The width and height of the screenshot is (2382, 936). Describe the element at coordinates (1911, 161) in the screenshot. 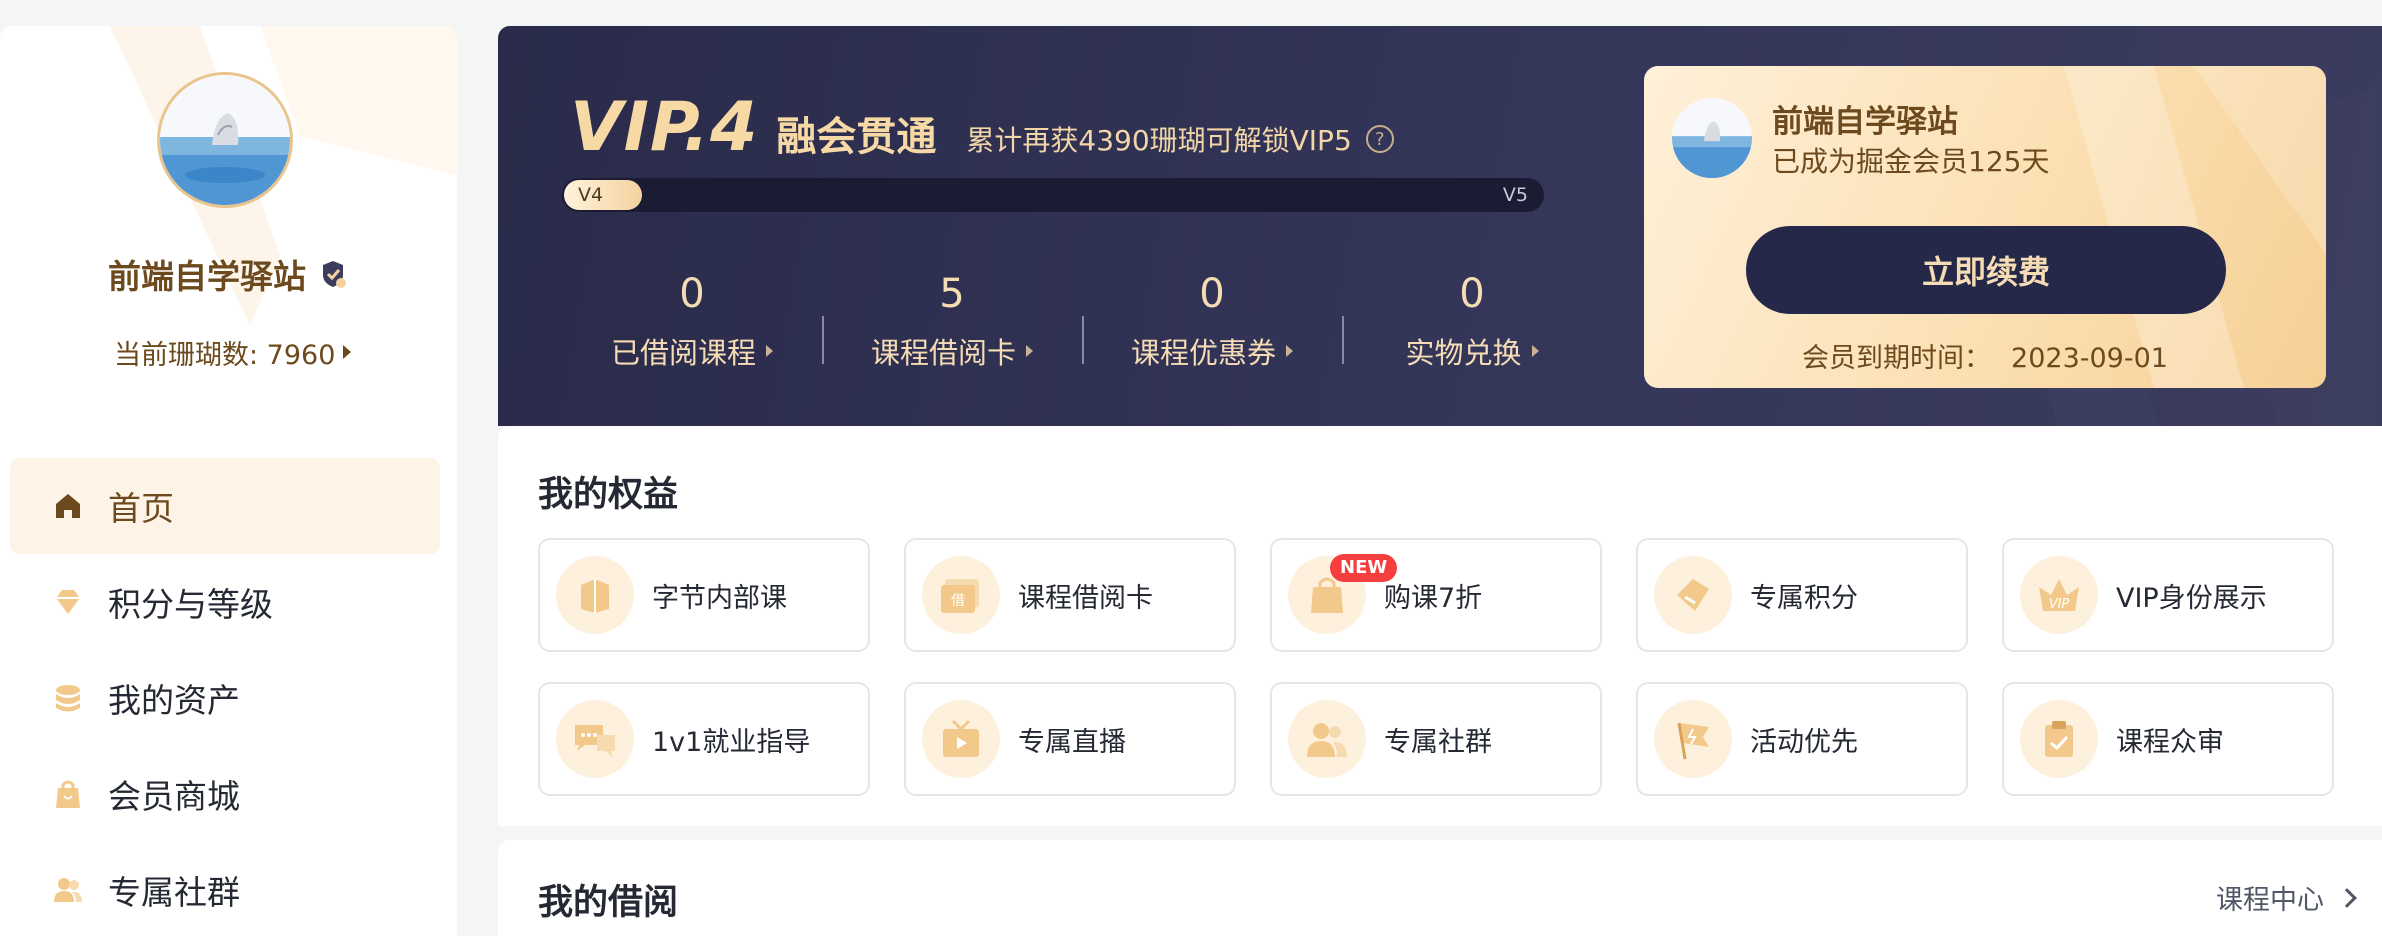

I see `member-days: 已成为掘金会员125天` at that location.